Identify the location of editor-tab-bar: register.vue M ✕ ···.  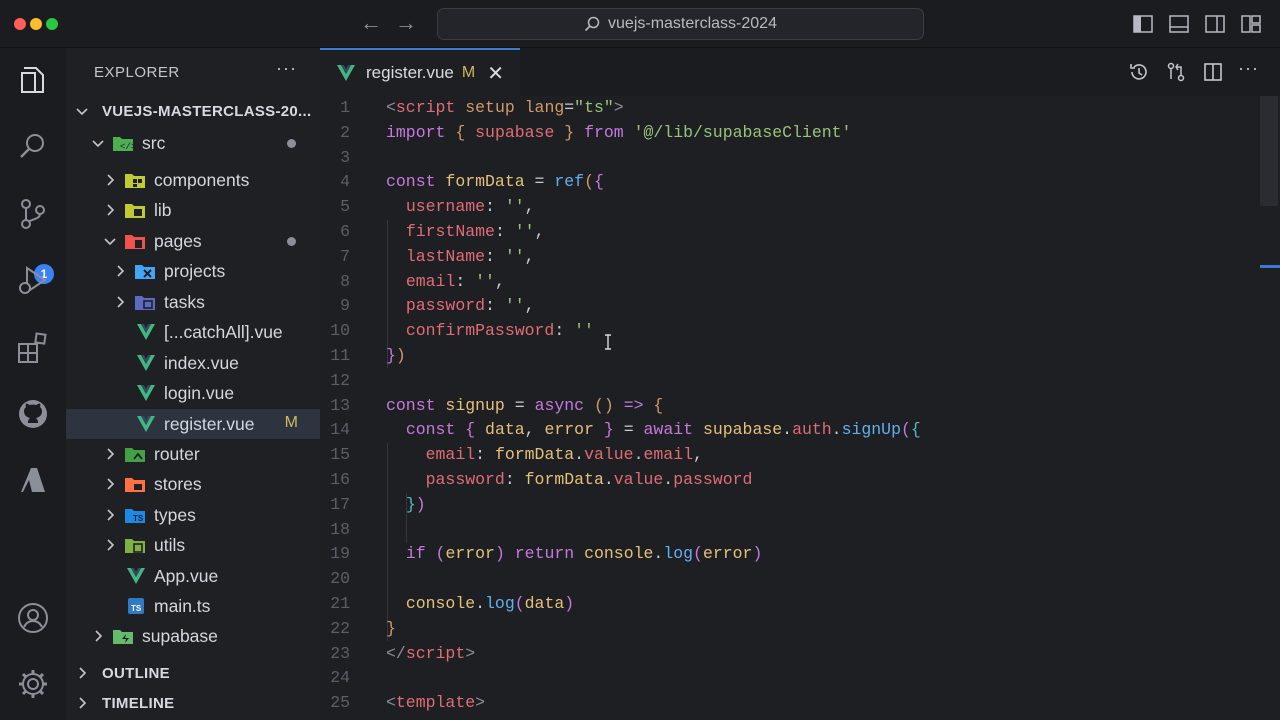
(800, 72).